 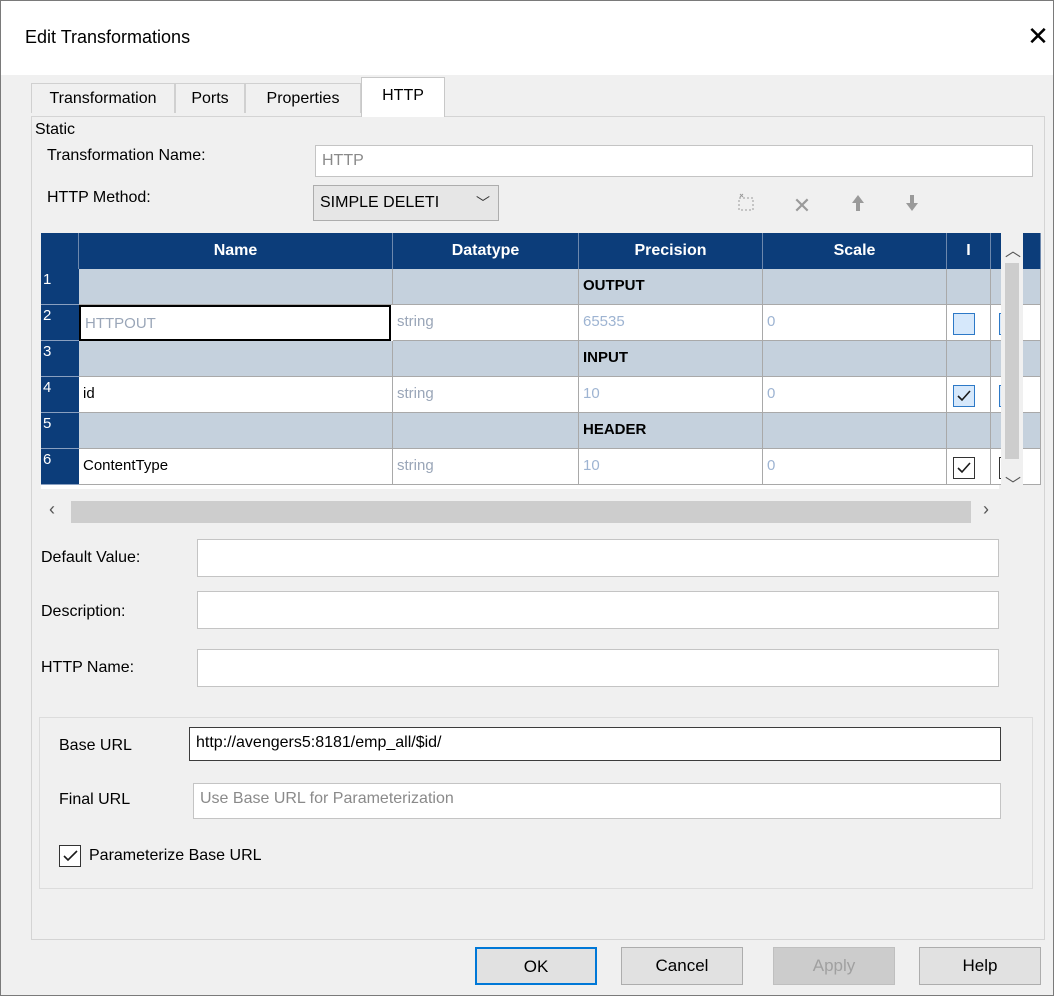 What do you see at coordinates (597, 801) in the screenshot?
I see `final-url-field: Use Base URL for Parameterization` at bounding box center [597, 801].